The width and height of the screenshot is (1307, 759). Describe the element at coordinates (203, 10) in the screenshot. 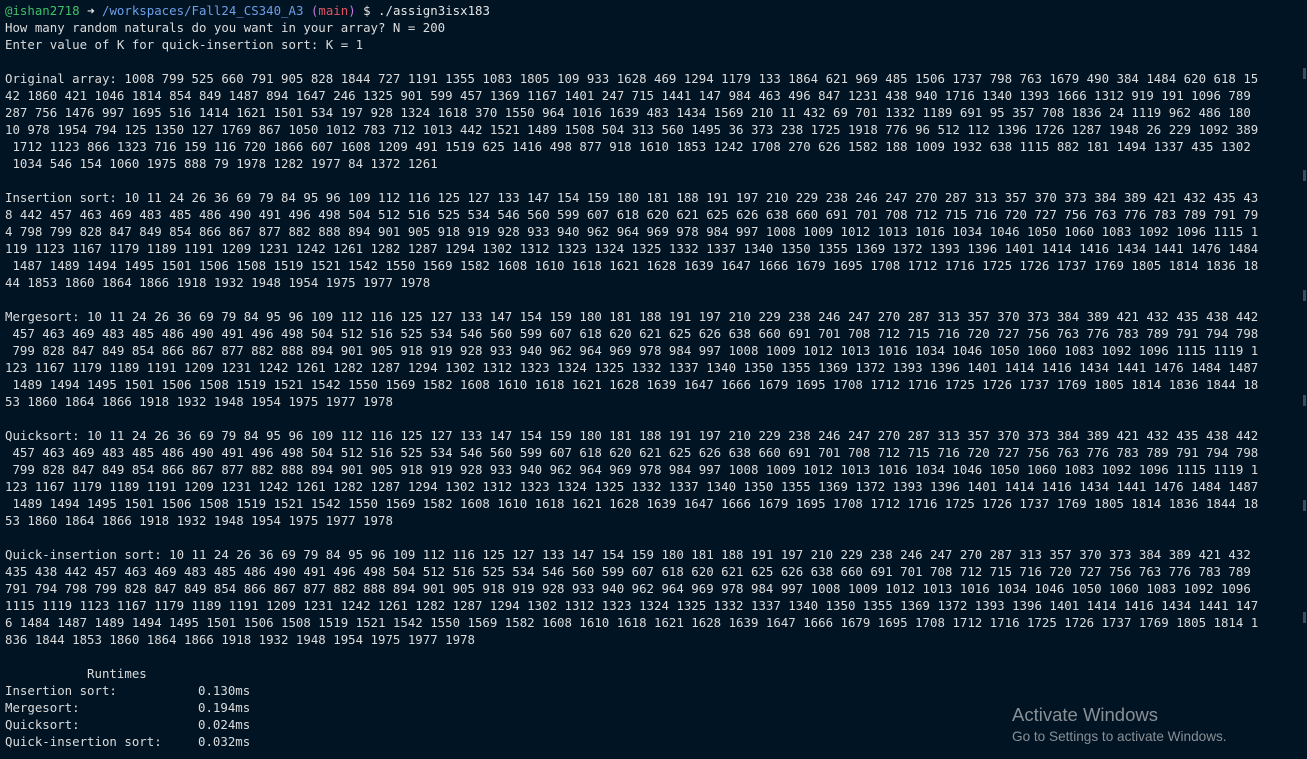

I see `prompt-path: /workspaces/Fall24_CS340_A3` at that location.